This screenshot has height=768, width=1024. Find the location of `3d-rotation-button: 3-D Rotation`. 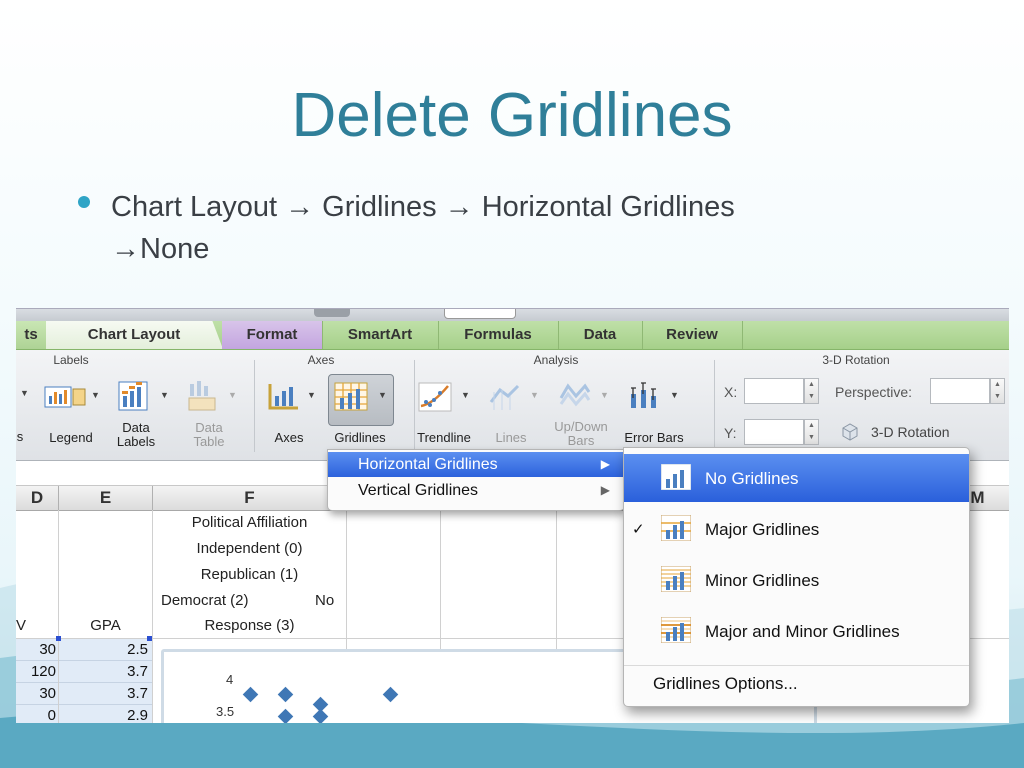

3d-rotation-button: 3-D Rotation is located at coordinates (910, 432).